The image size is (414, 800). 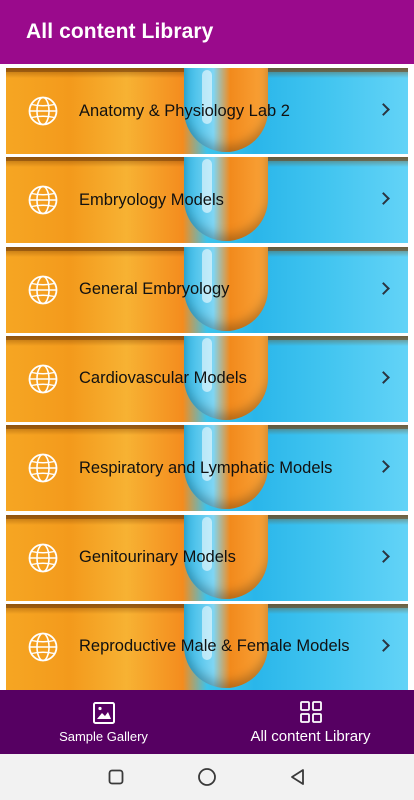 What do you see at coordinates (103, 712) in the screenshot?
I see `image-icon` at bounding box center [103, 712].